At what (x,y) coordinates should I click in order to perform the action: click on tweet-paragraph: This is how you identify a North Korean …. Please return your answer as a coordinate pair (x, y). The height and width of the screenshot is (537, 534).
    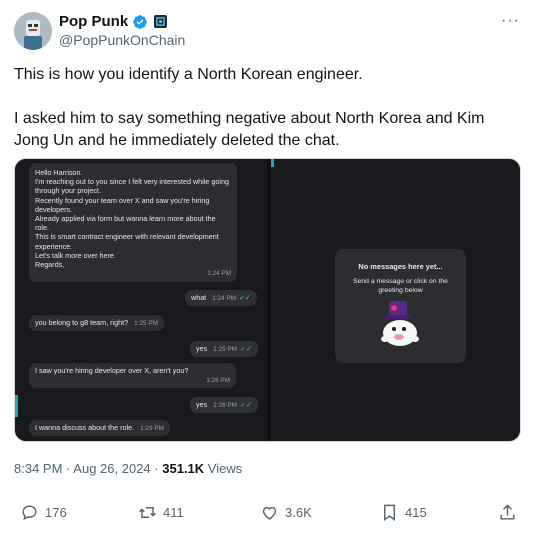
    Looking at the image, I should click on (188, 74).